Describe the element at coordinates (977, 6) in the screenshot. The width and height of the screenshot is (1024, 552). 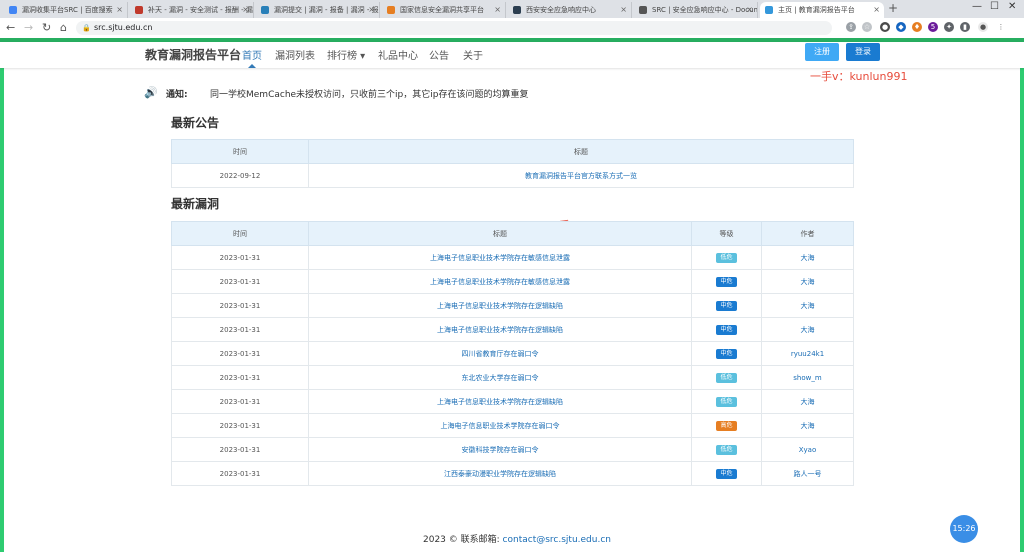
I see `minimize-icon: —` at that location.